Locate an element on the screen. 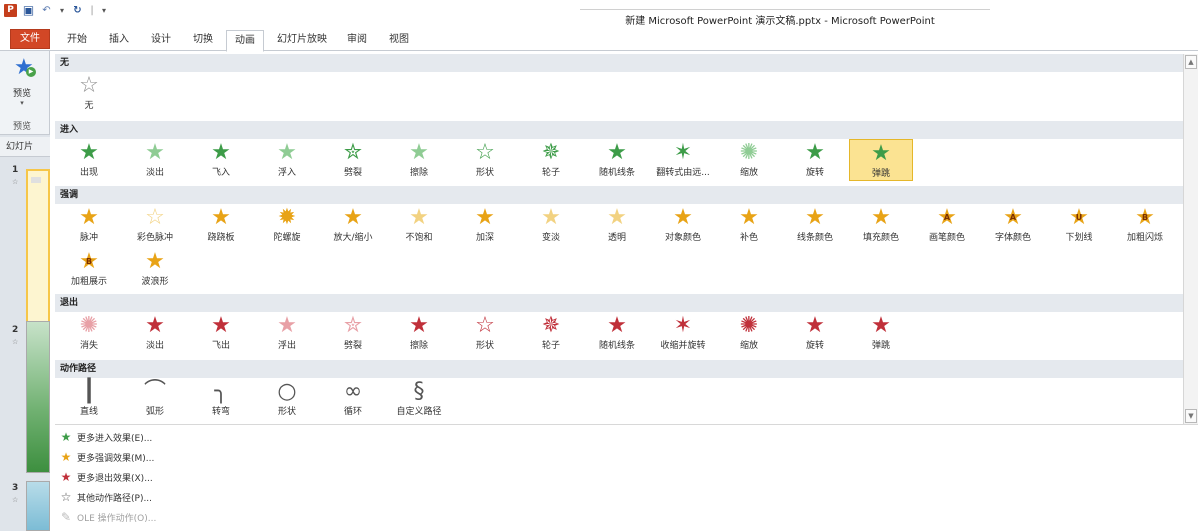 The width and height of the screenshot is (1198, 531). effect-item: ★ 飞出 is located at coordinates (221, 333).